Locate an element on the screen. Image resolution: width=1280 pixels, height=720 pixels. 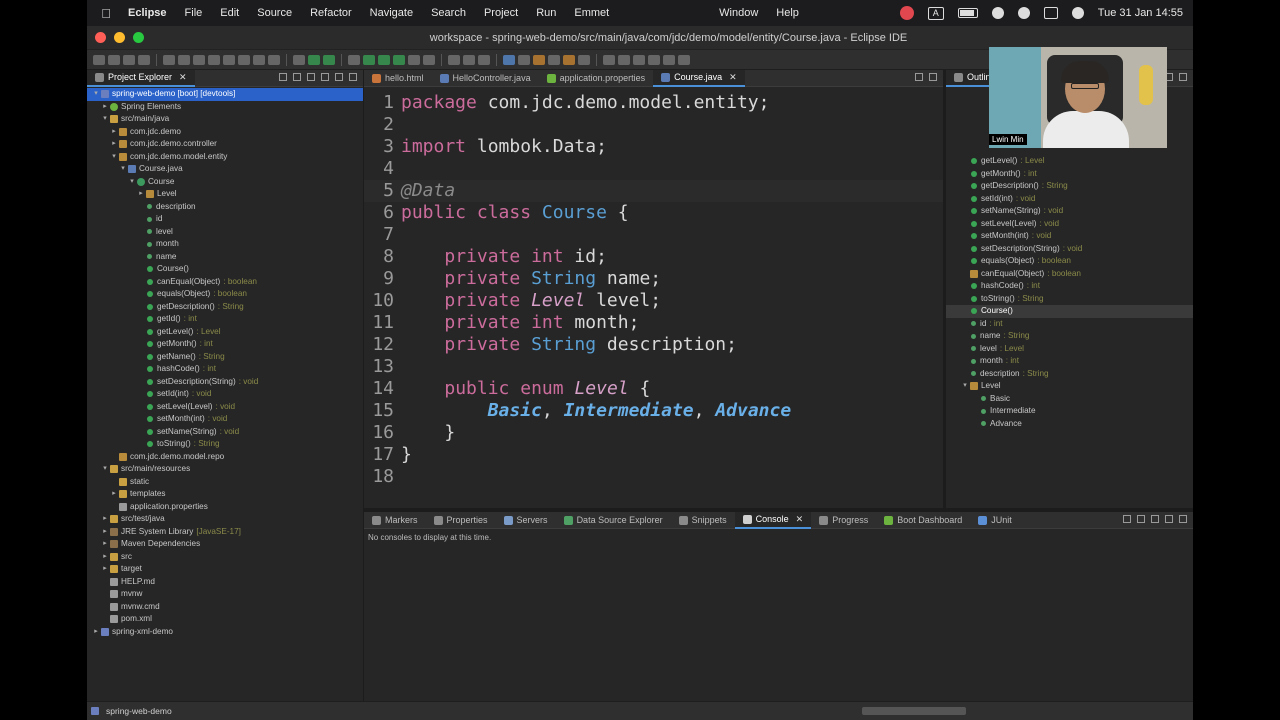
tab-project-explorer: Project Explorer ✕ is located at coordinates (141, 78).